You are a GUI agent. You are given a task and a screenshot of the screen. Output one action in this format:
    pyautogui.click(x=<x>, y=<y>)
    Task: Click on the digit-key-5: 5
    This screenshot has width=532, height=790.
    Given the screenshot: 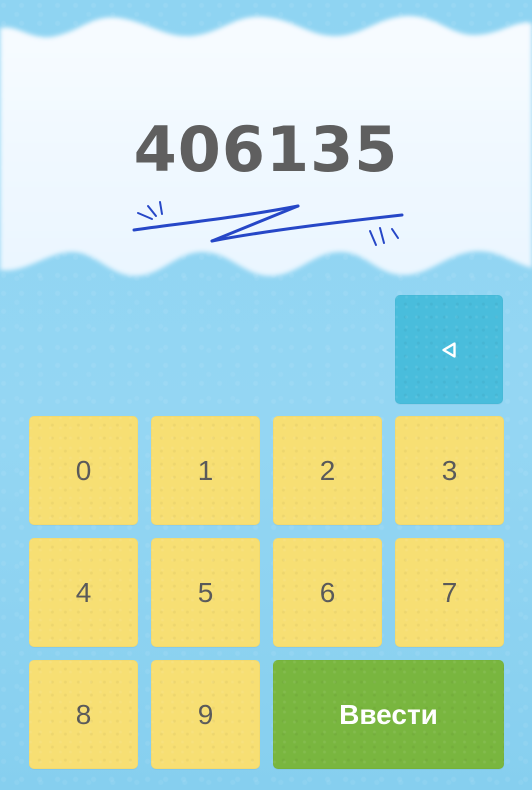 What is the action you would take?
    pyautogui.click(x=205, y=592)
    